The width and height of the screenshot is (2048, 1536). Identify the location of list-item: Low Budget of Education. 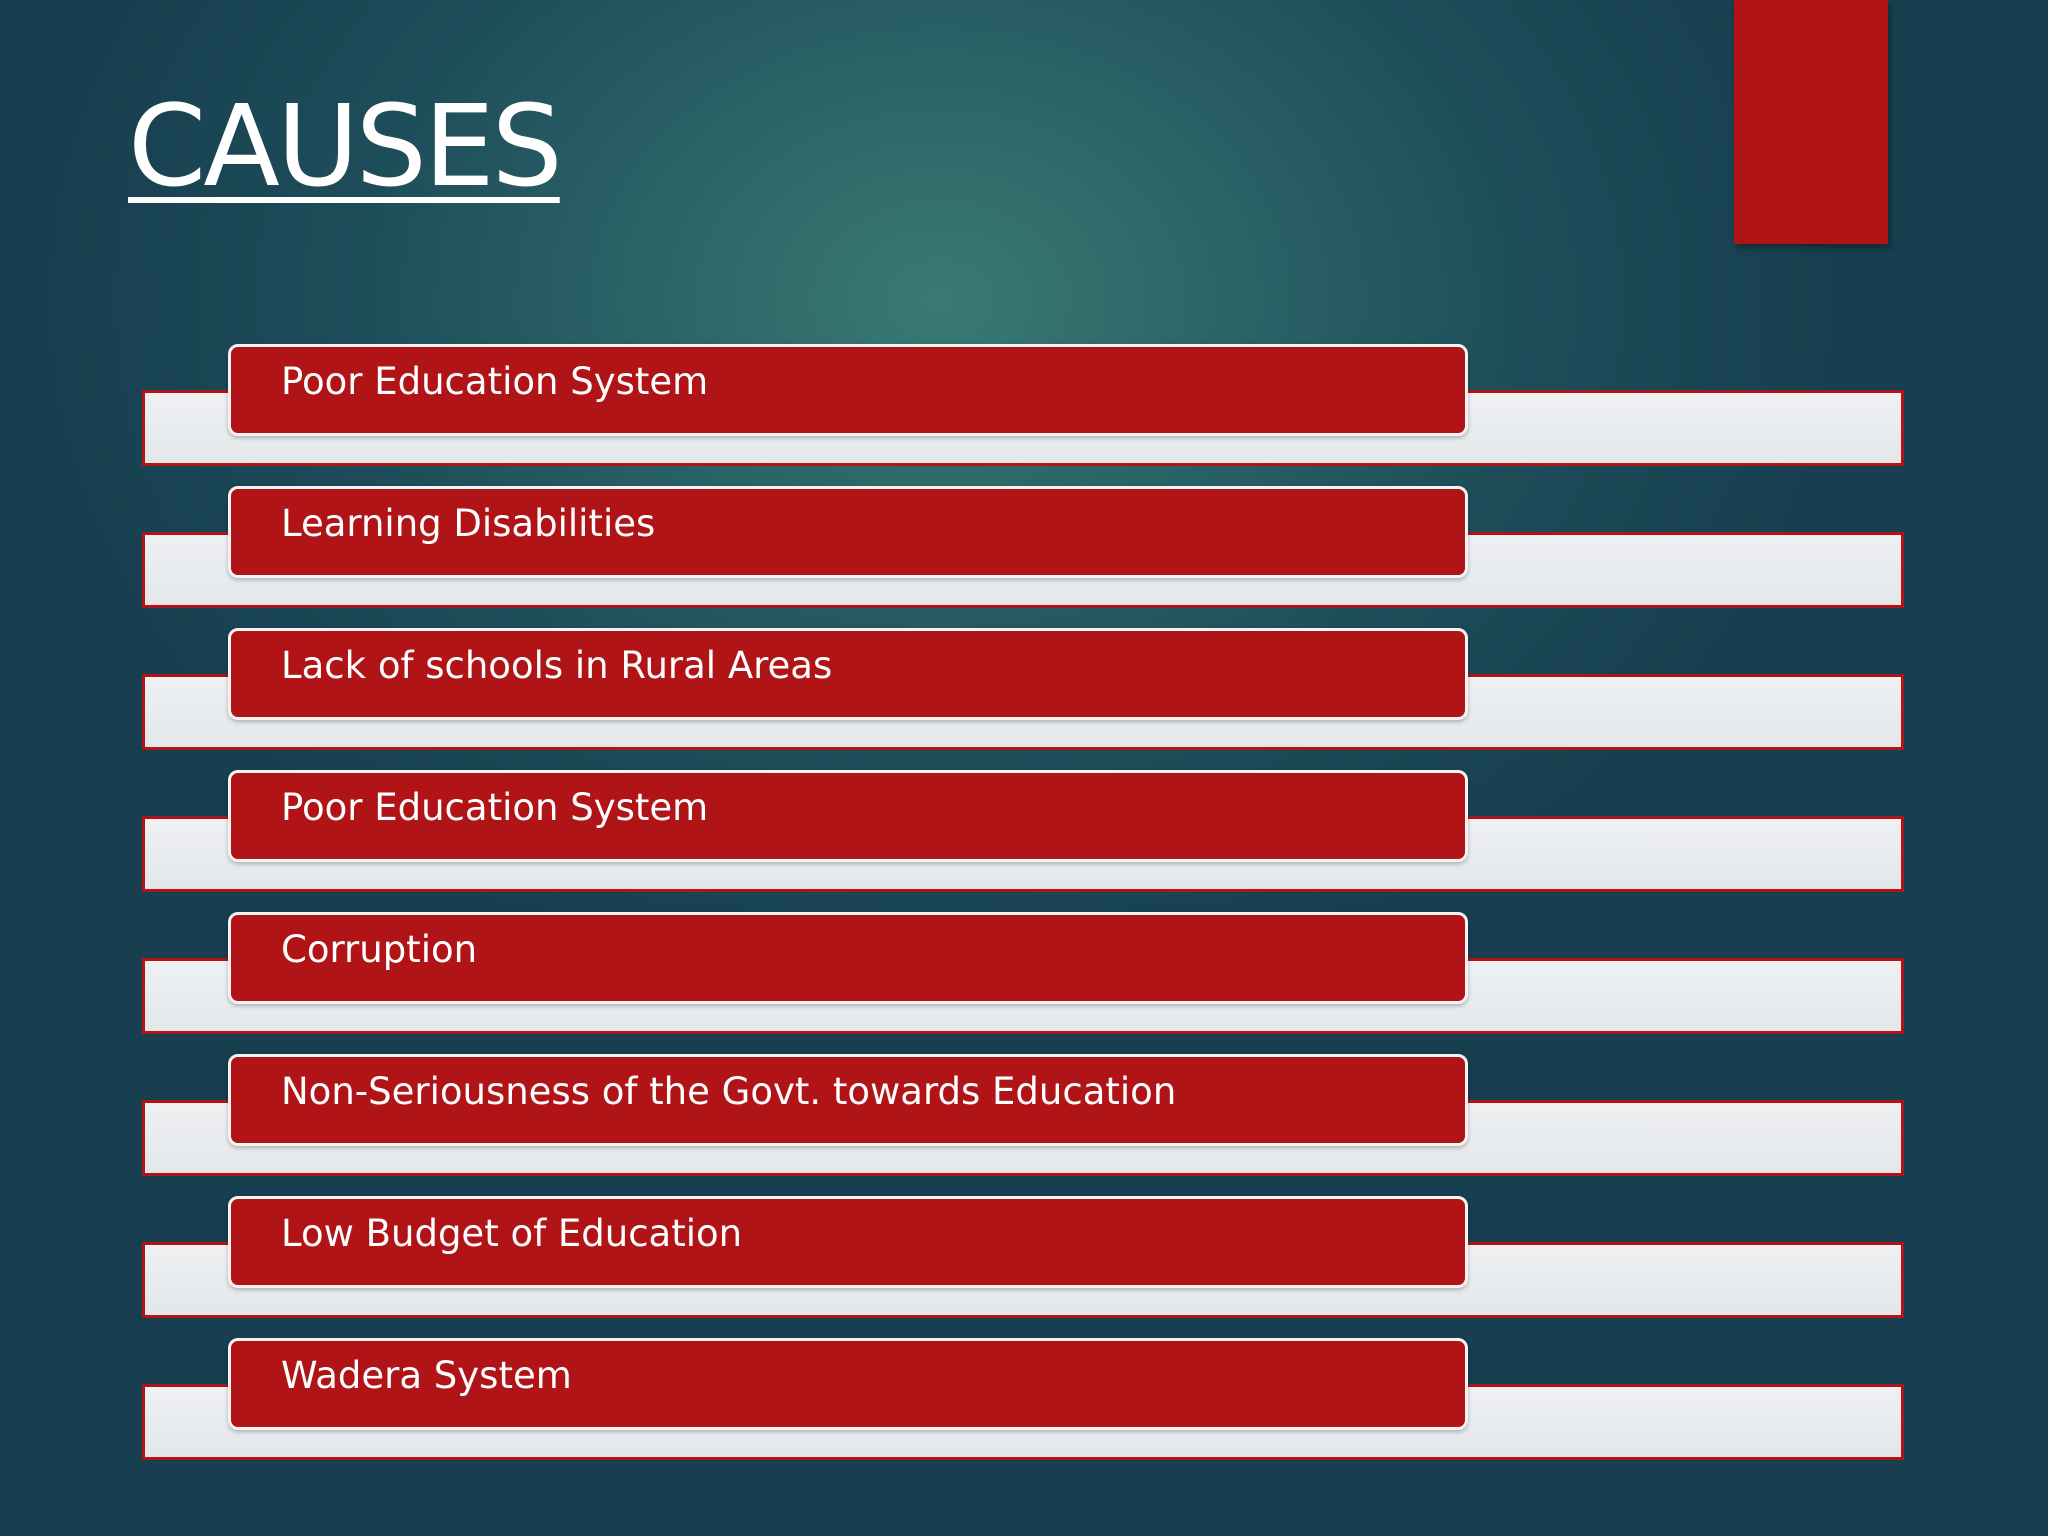
(1024, 1268).